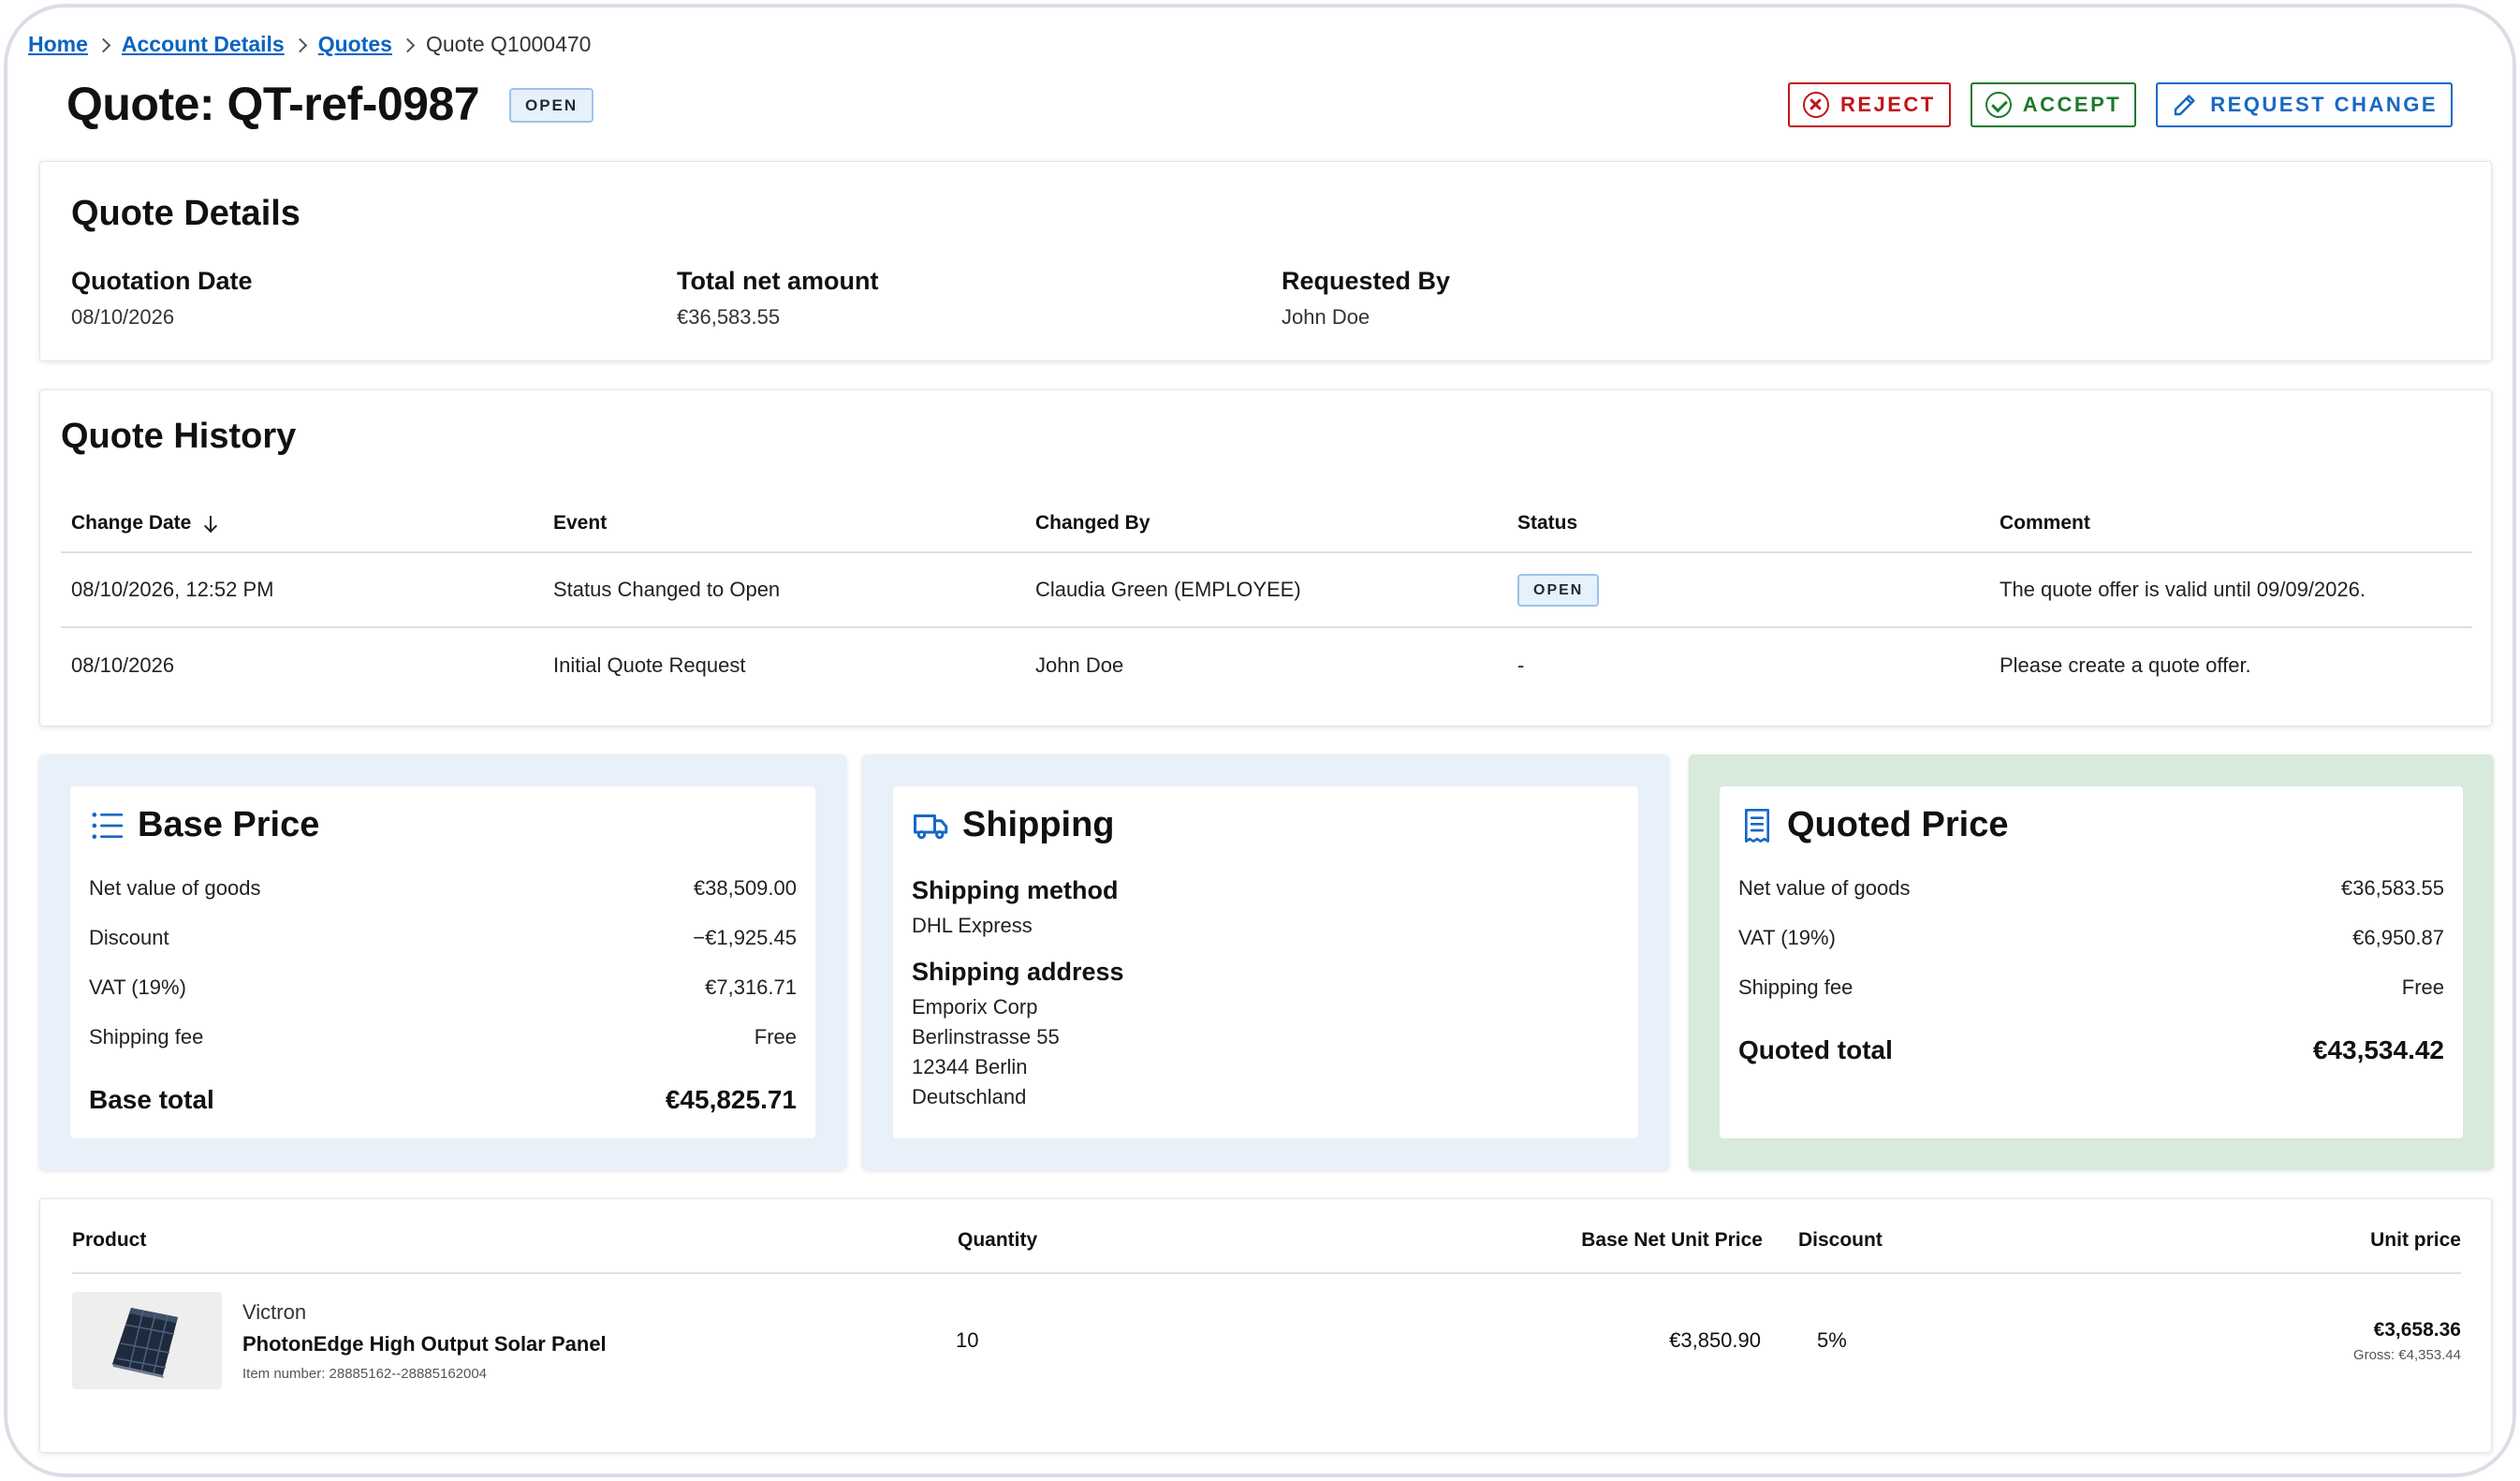 The image size is (2520, 1481). Describe the element at coordinates (185, 213) in the screenshot. I see `quote-details-title: Quote Details` at that location.